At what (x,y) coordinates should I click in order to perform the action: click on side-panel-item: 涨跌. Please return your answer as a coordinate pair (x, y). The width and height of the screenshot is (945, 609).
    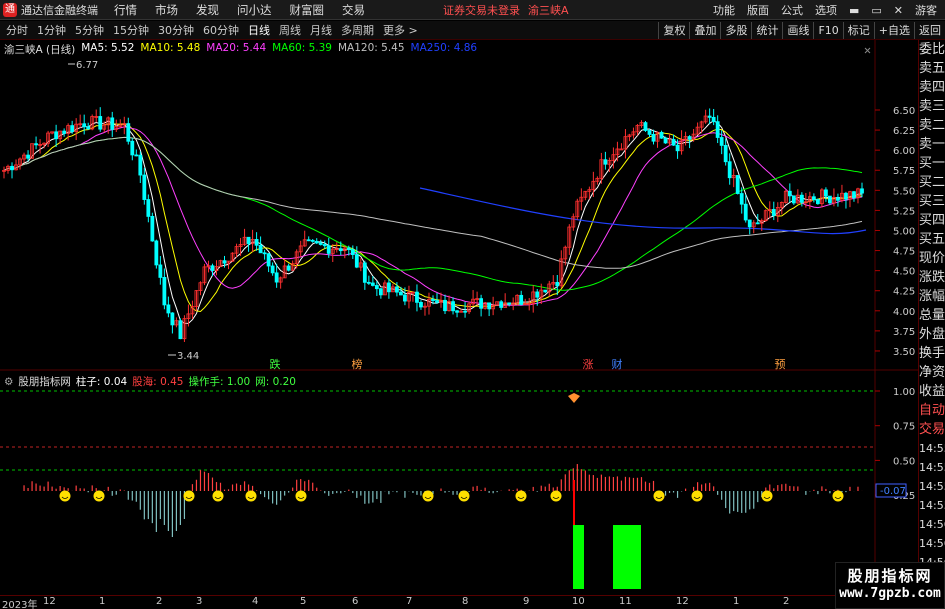
    Looking at the image, I should click on (932, 277).